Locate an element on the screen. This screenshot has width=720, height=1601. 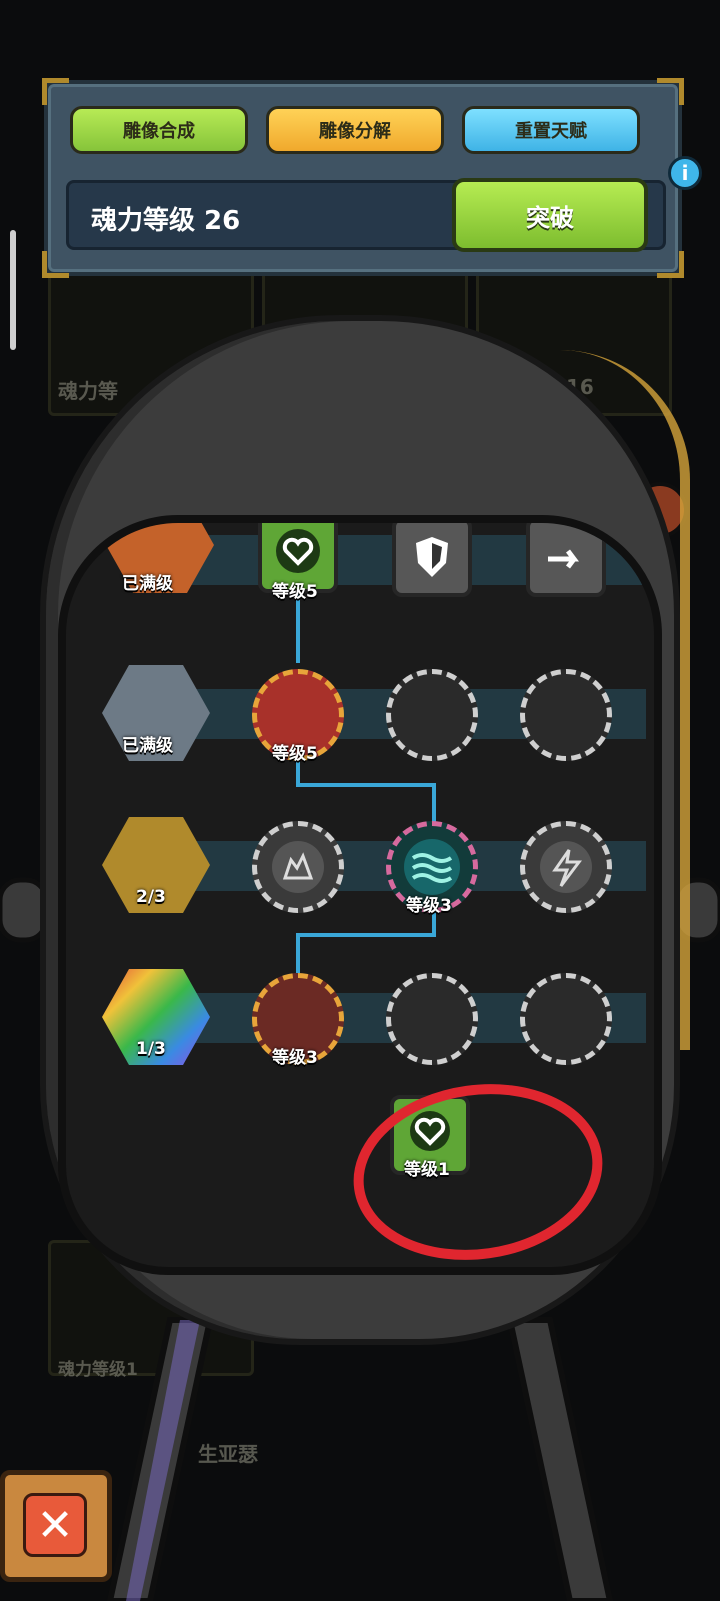
close-icon: ✕ is located at coordinates (55, 1525).